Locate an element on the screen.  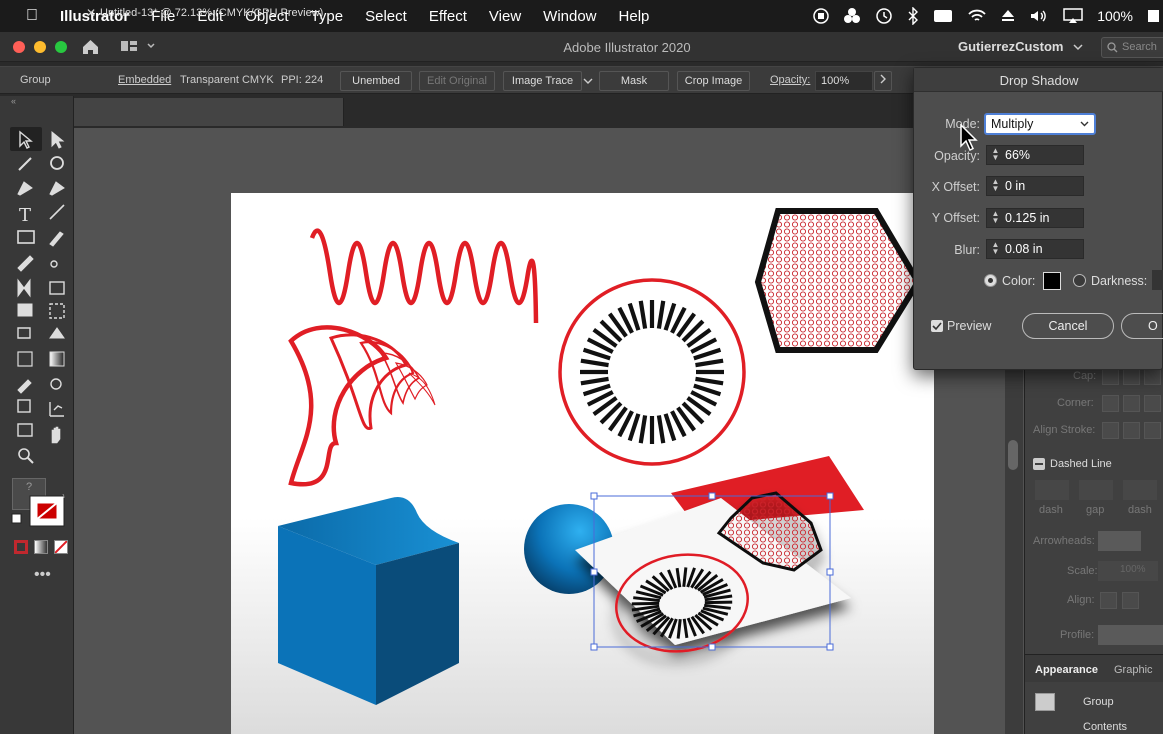
embedded-link: Embedded is located at coordinates (144, 80).